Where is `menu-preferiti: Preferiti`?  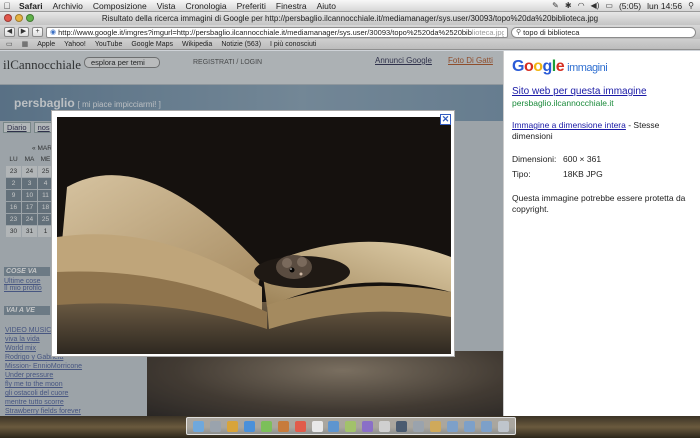
menu-preferiti: Preferiti is located at coordinates (251, 6).